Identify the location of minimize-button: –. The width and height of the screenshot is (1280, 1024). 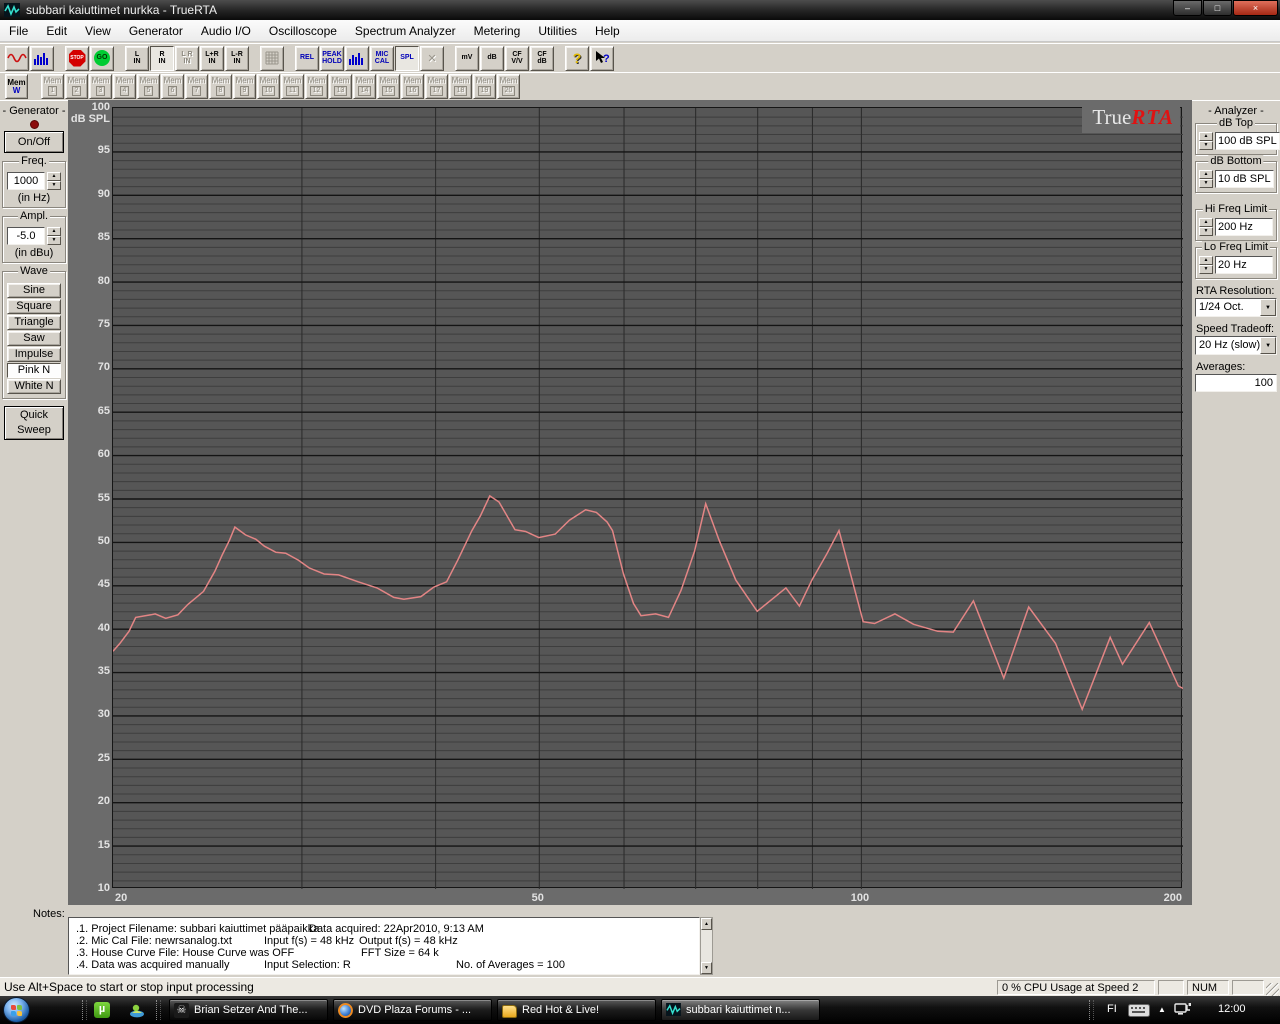
(1187, 8).